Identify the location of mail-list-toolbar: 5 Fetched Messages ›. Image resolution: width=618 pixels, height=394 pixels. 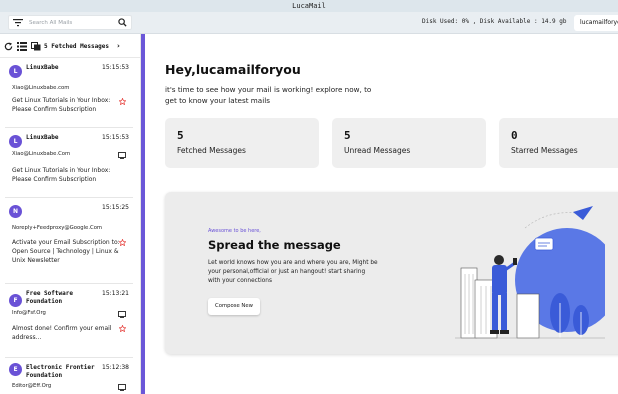
(70, 46).